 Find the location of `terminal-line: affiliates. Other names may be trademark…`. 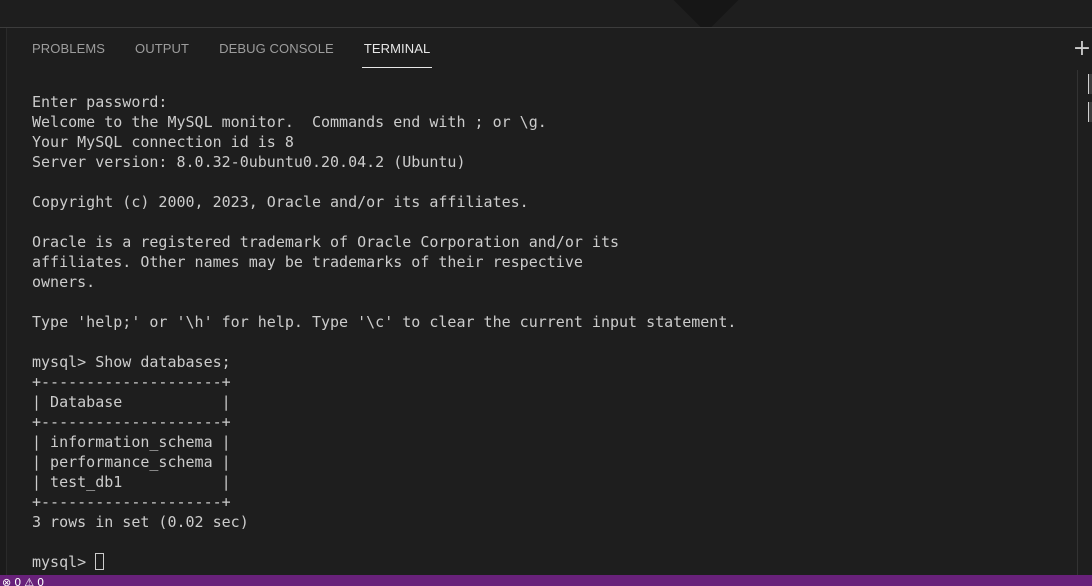

terminal-line: affiliates. Other names may be trademark… is located at coordinates (307, 262).